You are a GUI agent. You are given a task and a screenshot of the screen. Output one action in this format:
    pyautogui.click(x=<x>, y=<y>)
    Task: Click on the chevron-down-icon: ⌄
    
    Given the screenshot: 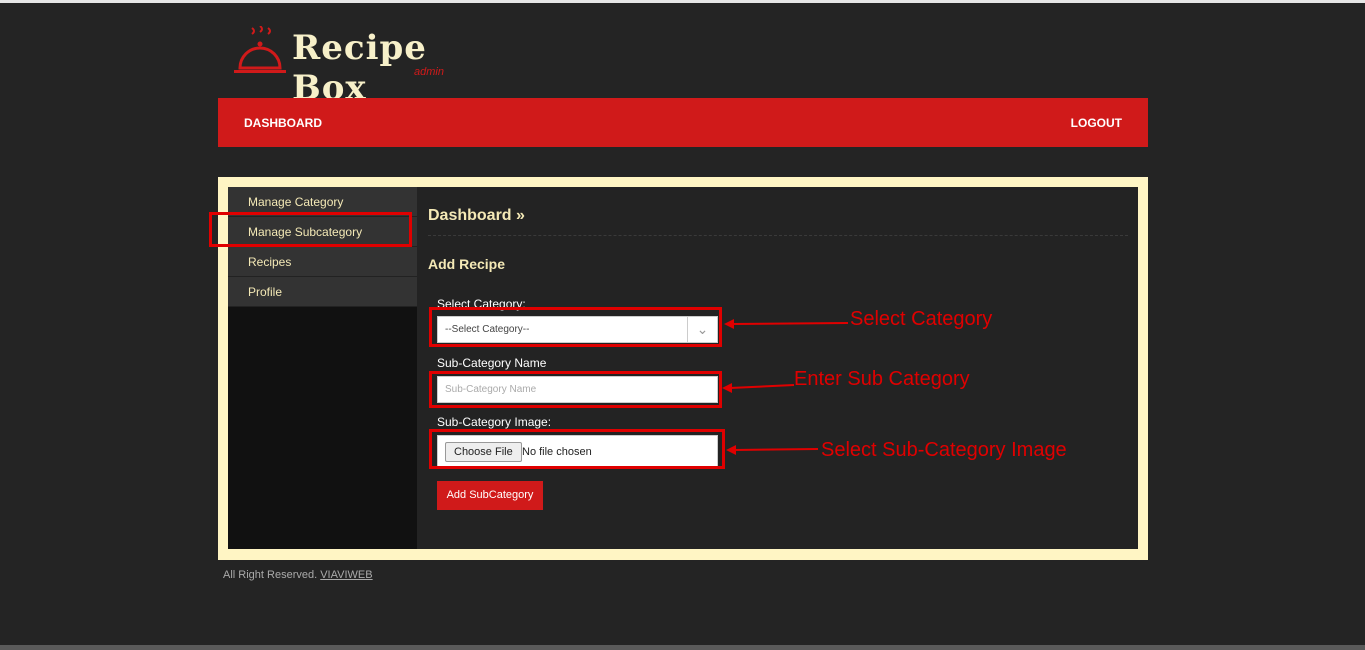 What is the action you would take?
    pyautogui.click(x=702, y=329)
    